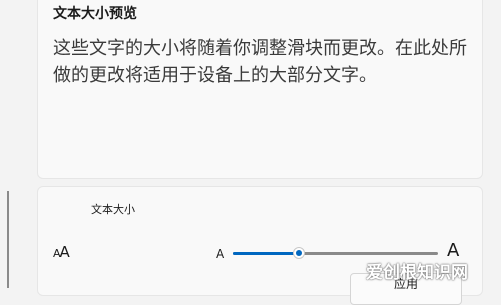  I want to click on preview-title: 文本大小预览, so click(95, 14).